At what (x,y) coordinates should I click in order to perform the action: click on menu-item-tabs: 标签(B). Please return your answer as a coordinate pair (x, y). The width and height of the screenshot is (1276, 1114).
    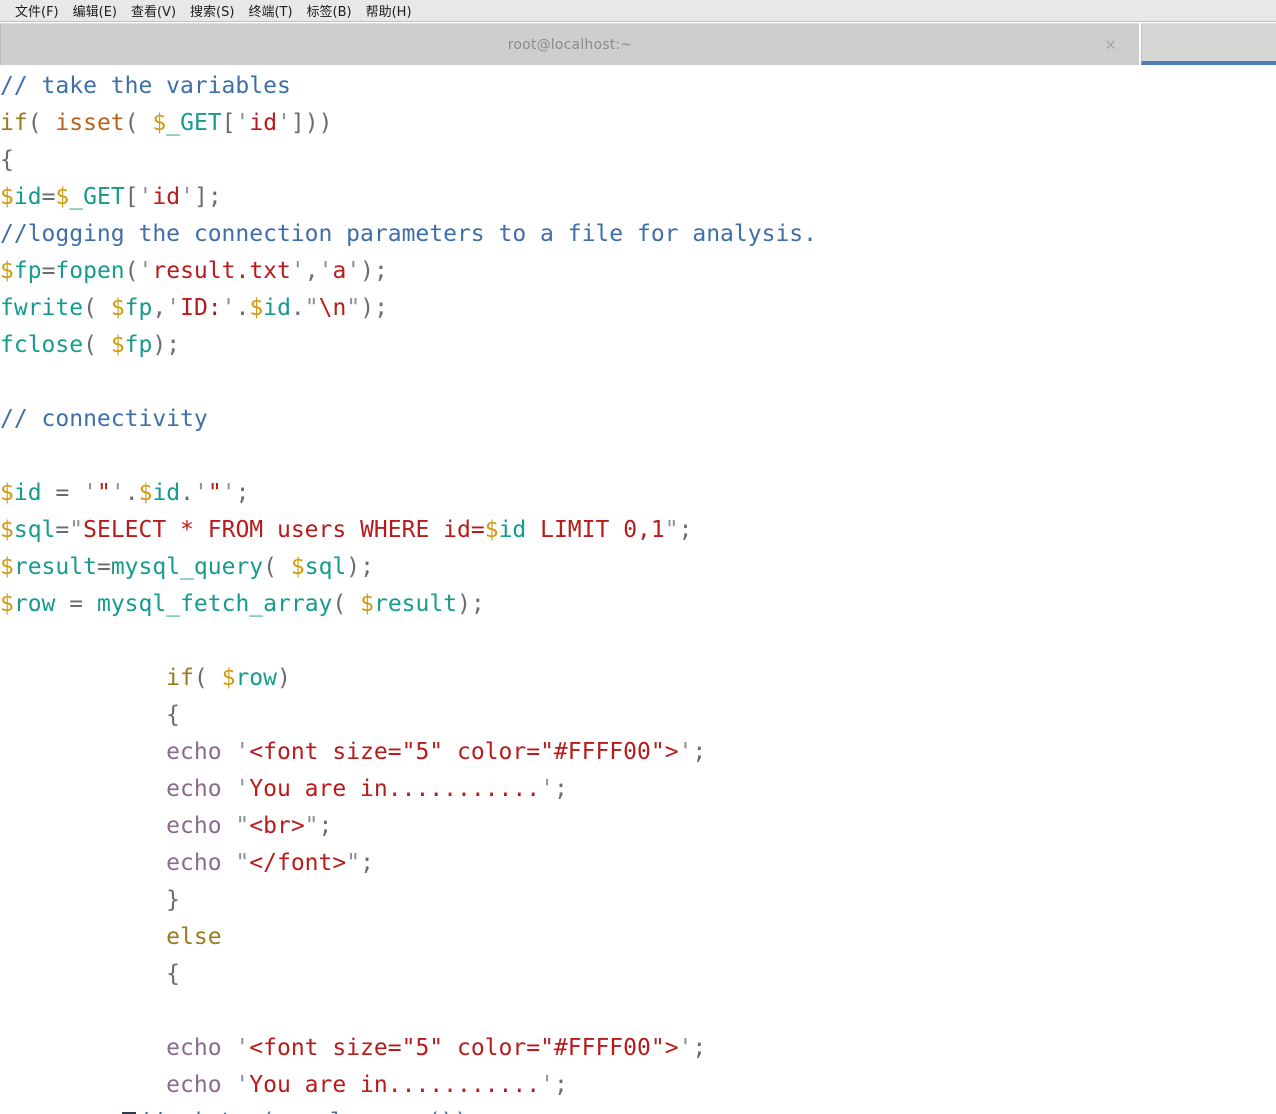
    Looking at the image, I should click on (329, 10).